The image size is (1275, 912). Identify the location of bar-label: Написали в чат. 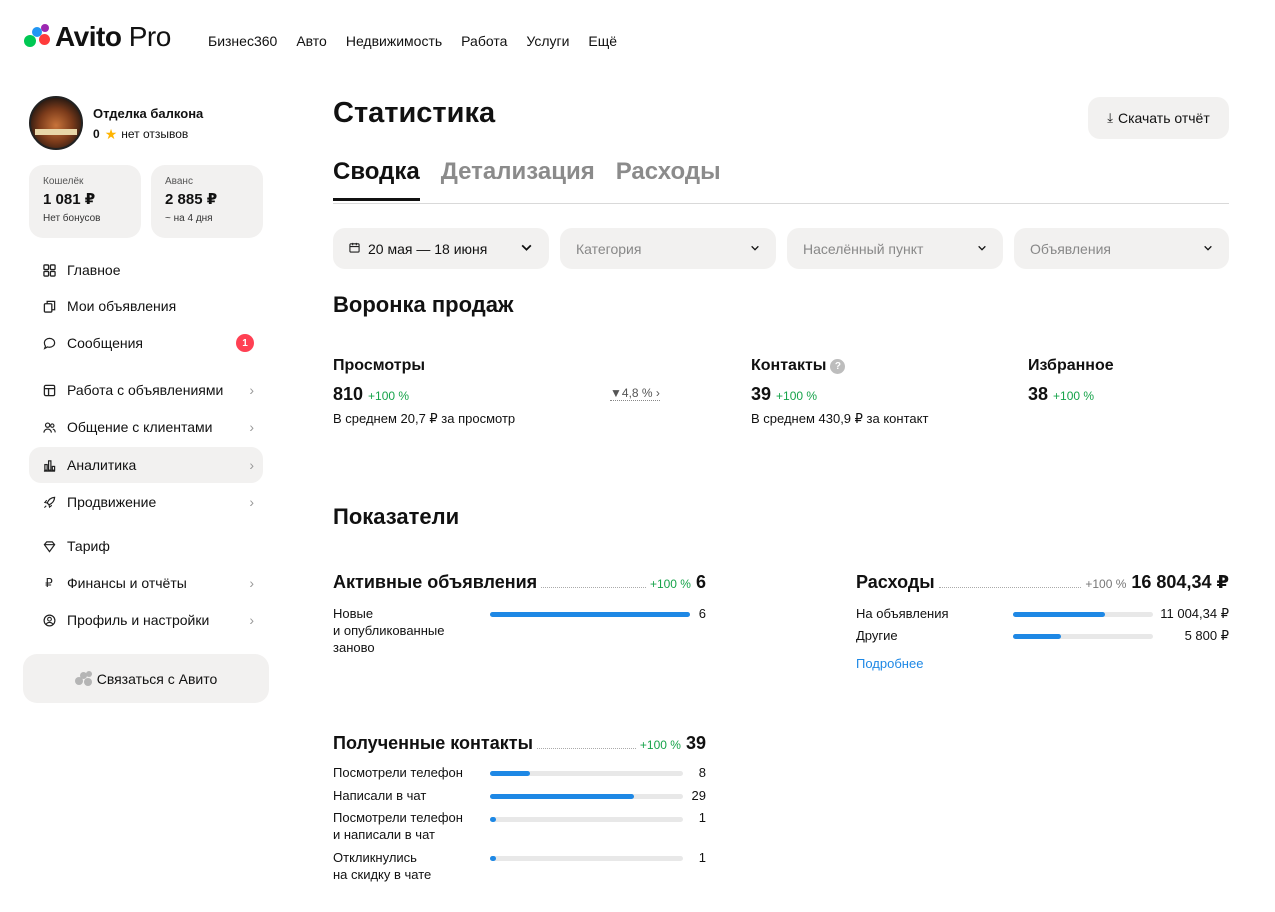
(380, 795).